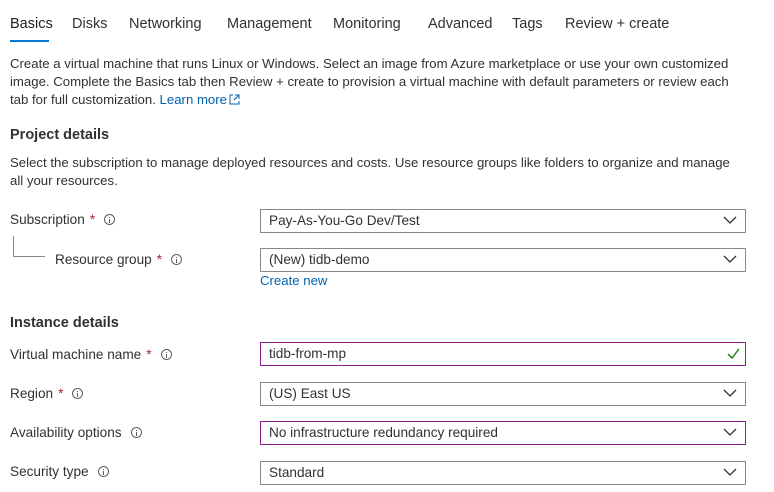 The image size is (774, 492). Describe the element at coordinates (344, 220) in the screenshot. I see `subscription-value: Pay-As-You-Go Dev/Test` at that location.